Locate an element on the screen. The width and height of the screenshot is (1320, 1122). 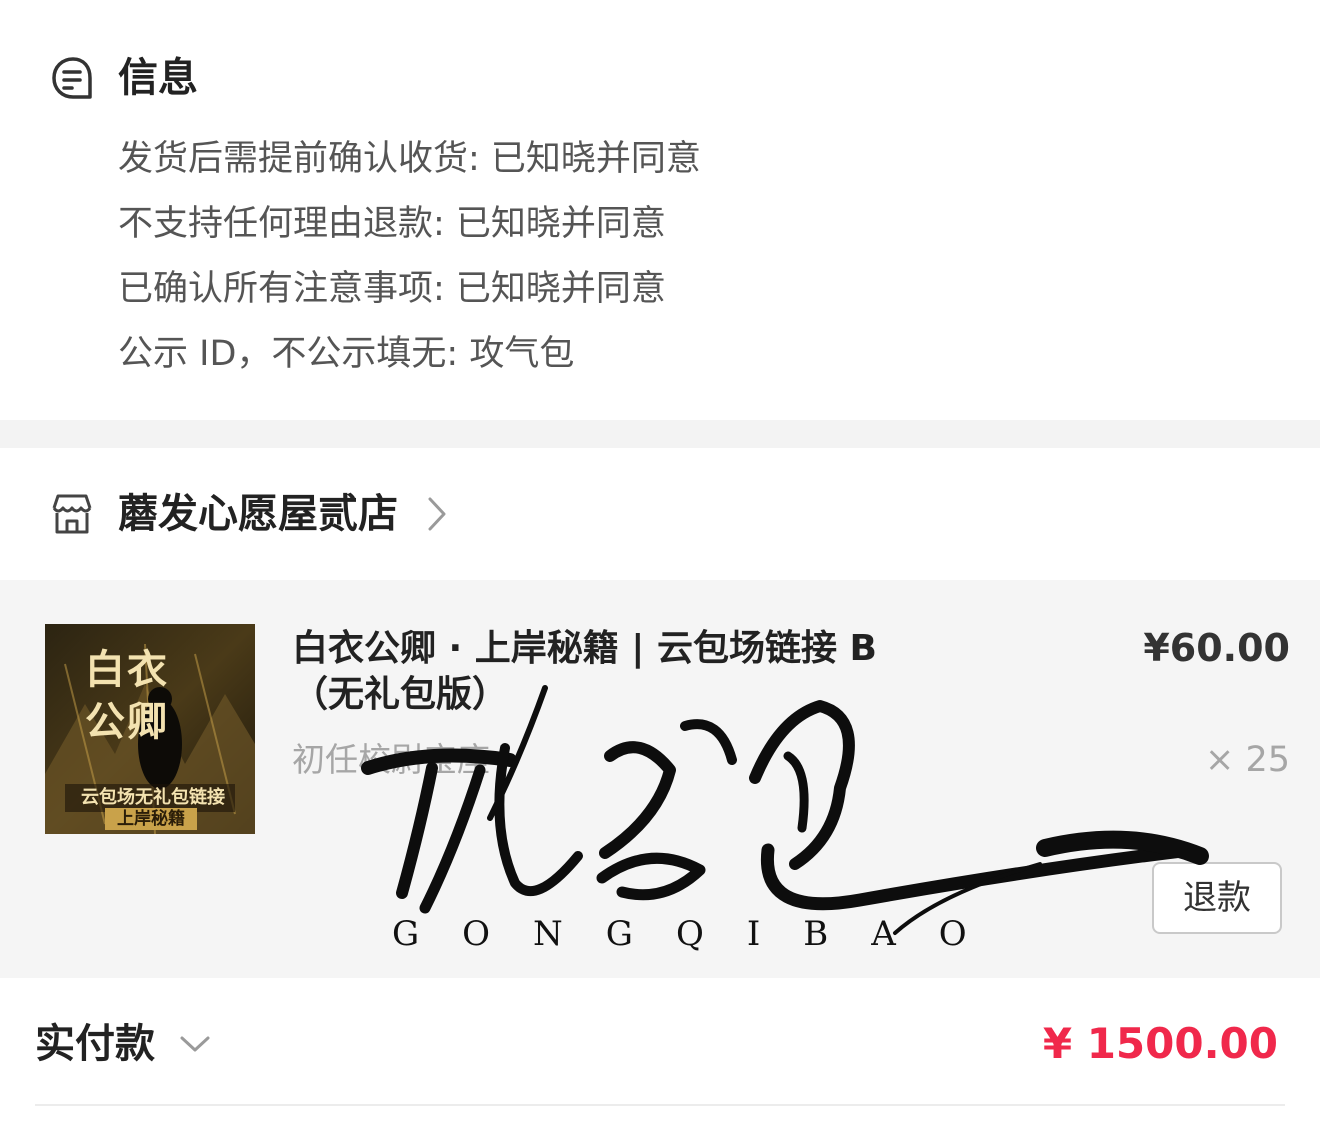
product-quantity: × 25 is located at coordinates (1247, 760).